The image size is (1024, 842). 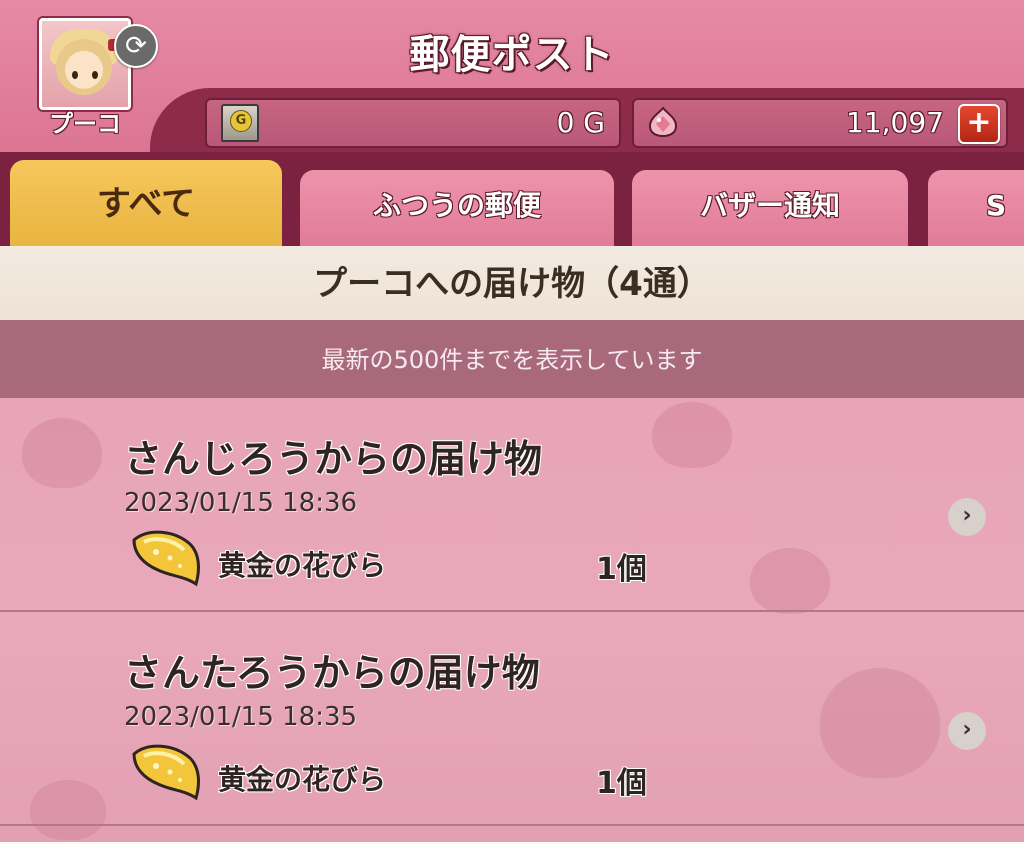 What do you see at coordinates (136, 46) in the screenshot?
I see `refresh-icon: ⟳` at bounding box center [136, 46].